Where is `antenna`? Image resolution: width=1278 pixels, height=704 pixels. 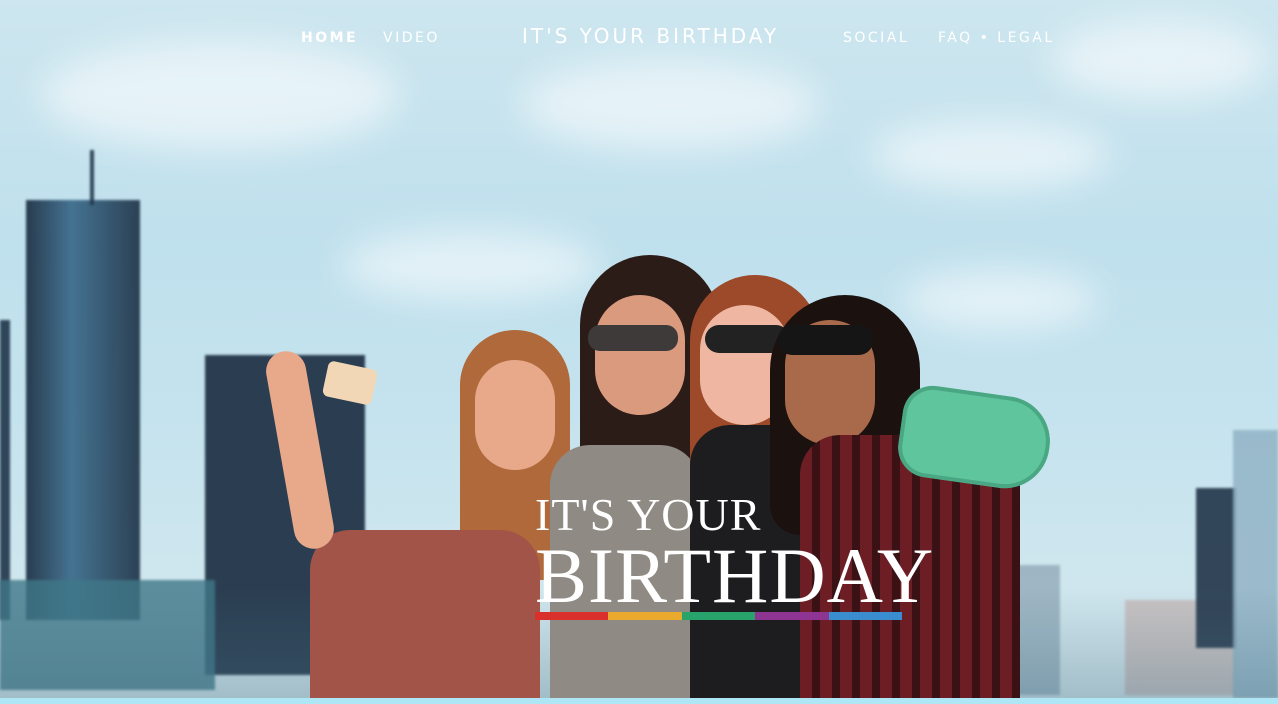
antenna is located at coordinates (92, 177).